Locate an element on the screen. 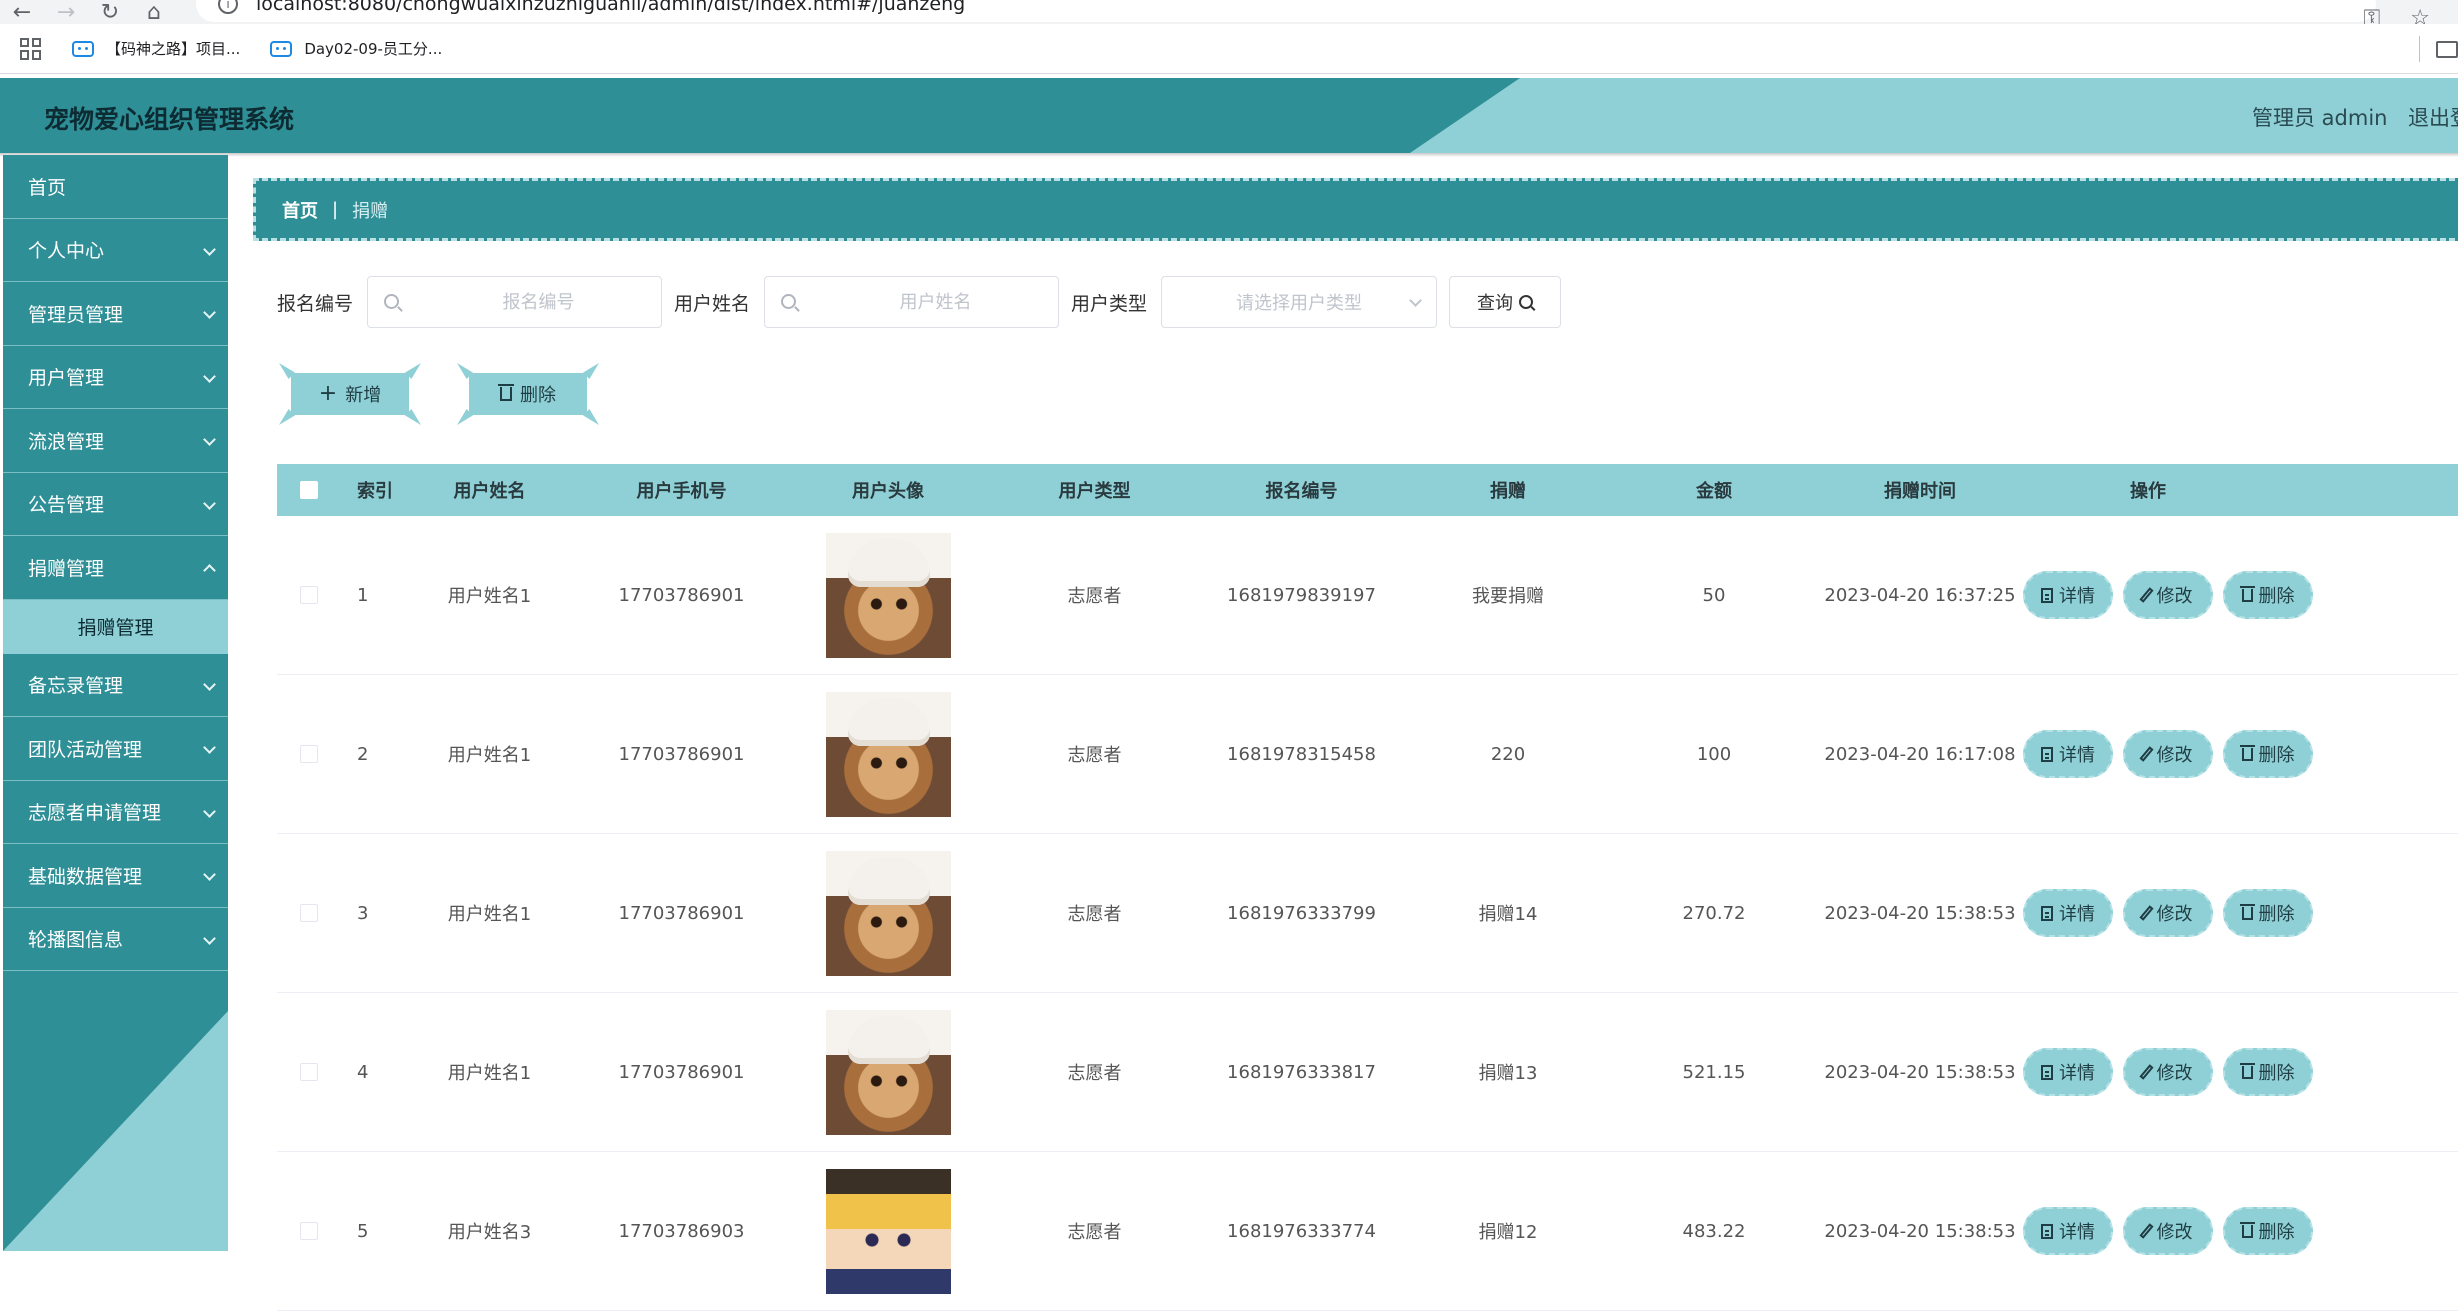 The image size is (2458, 1311). search-form: 报名编号 用户姓名 用户类型 请选择用户类型 查询 is located at coordinates (919, 302).